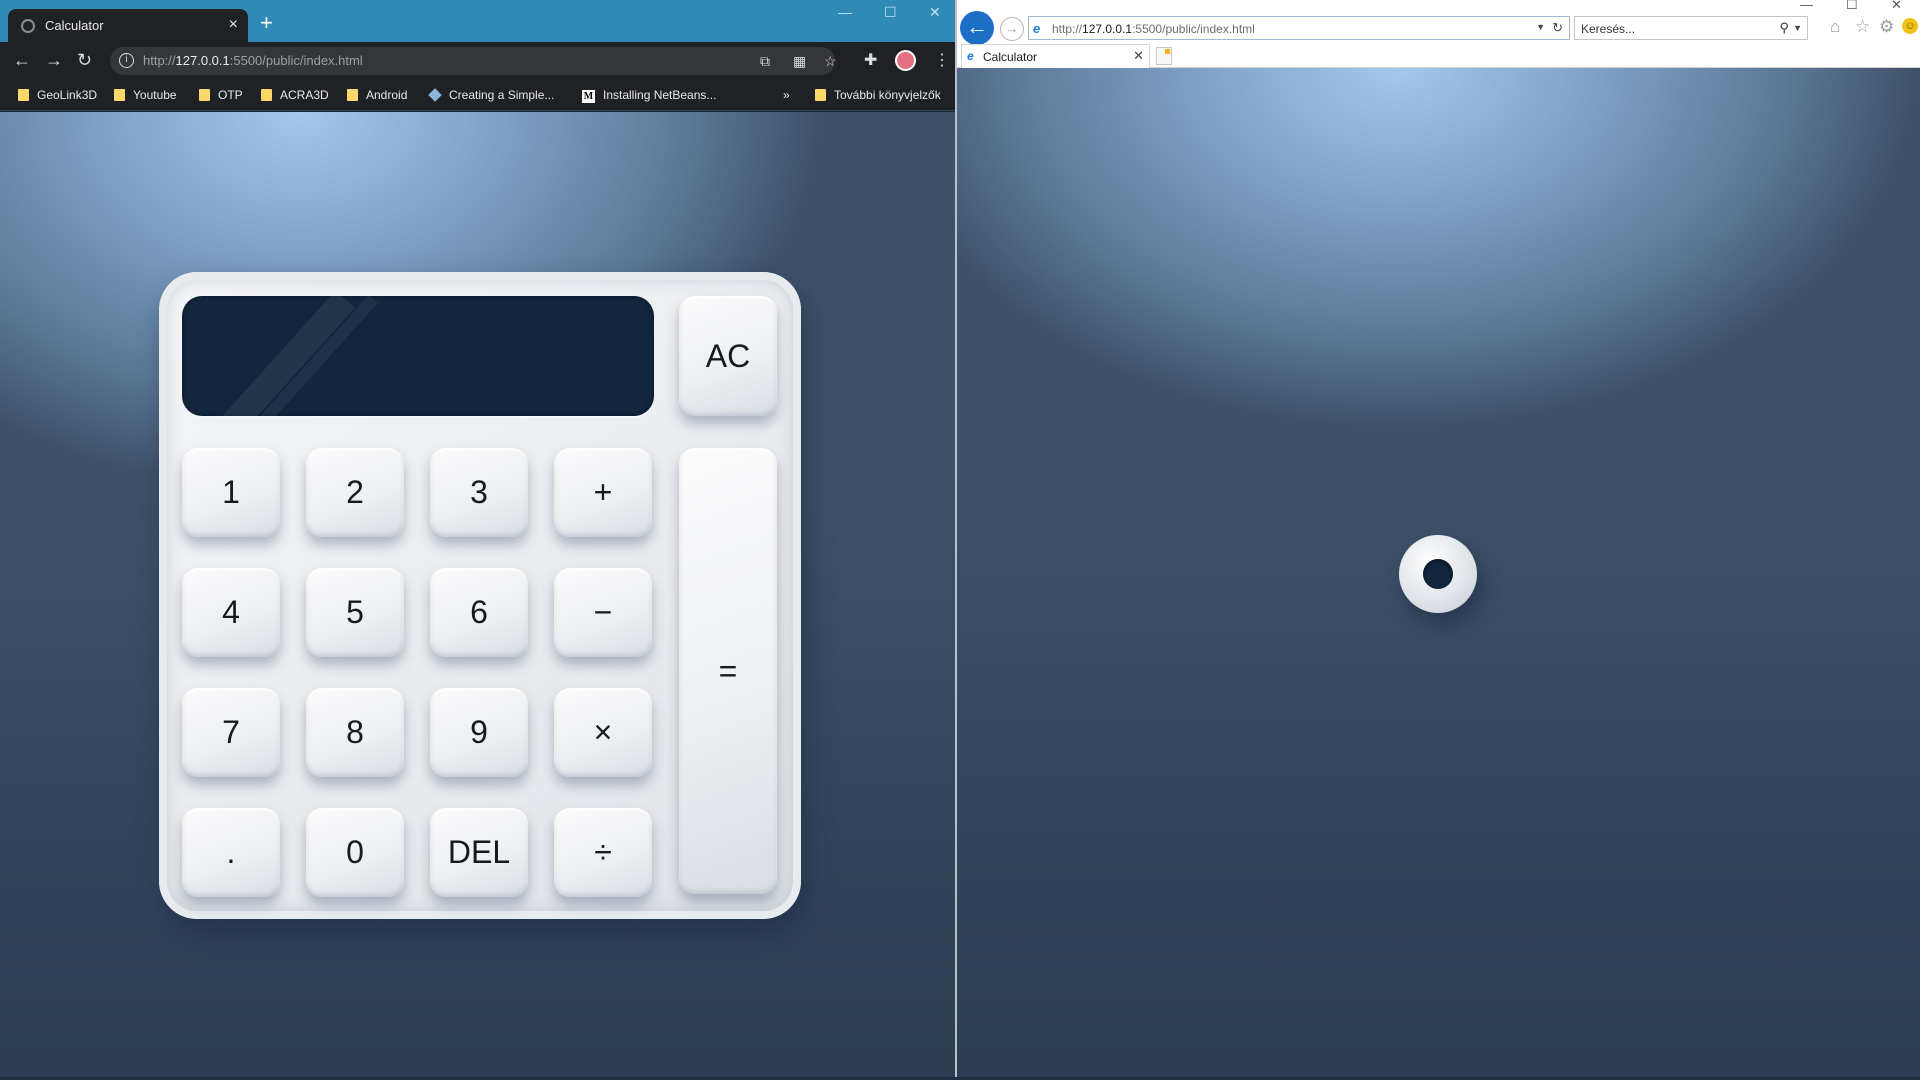 This screenshot has width=1920, height=1080. I want to click on bookmarks-overflow-button: », so click(786, 95).